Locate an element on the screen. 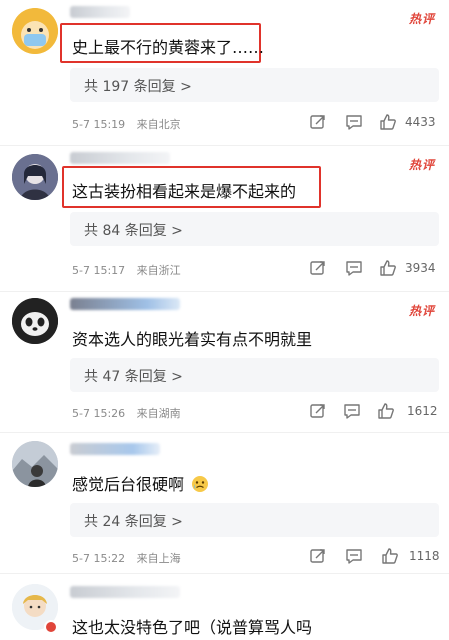  comment-date: 5-7 15:17 is located at coordinates (99, 270).